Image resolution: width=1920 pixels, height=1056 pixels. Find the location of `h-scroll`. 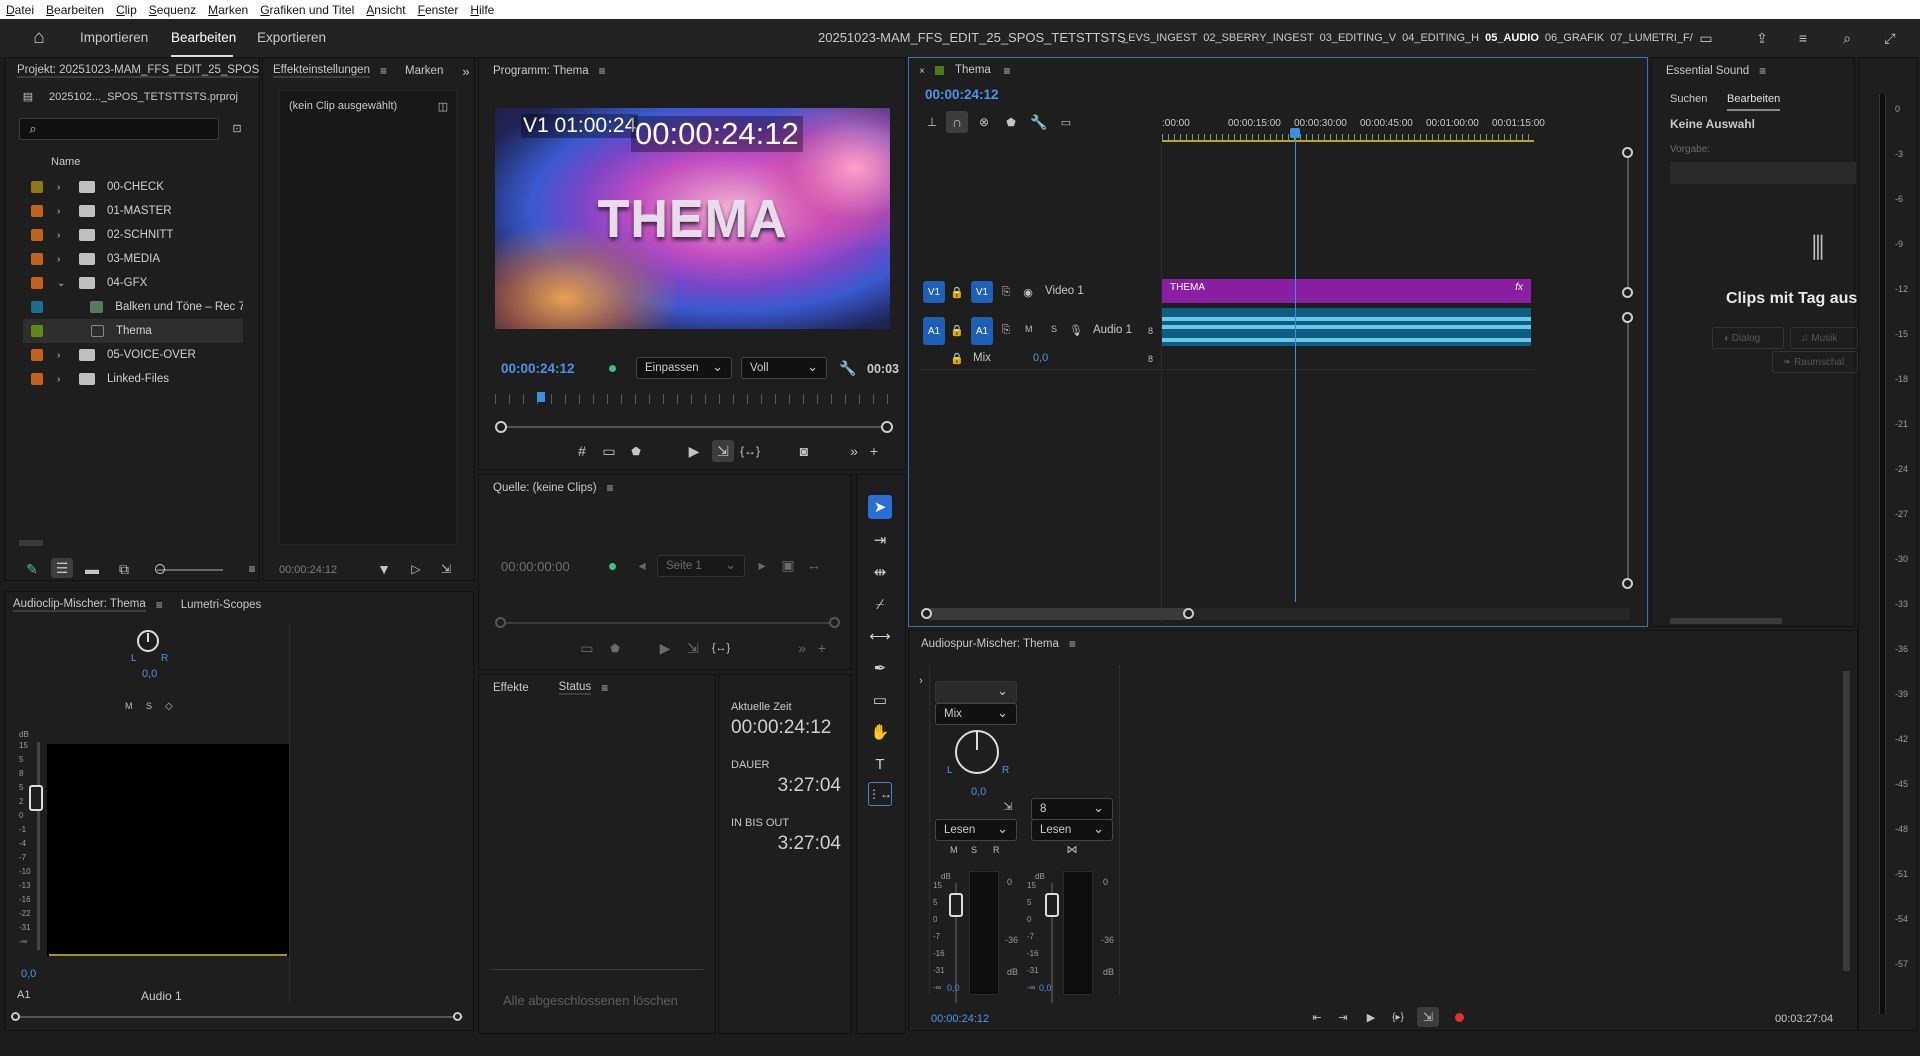

h-scroll is located at coordinates (1058, 614).